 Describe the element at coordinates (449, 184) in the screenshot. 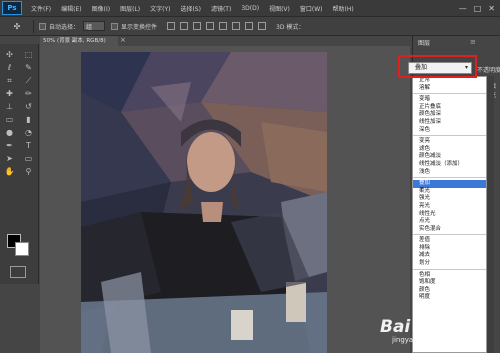

I see `blend-option-overlay: 叠加` at that location.